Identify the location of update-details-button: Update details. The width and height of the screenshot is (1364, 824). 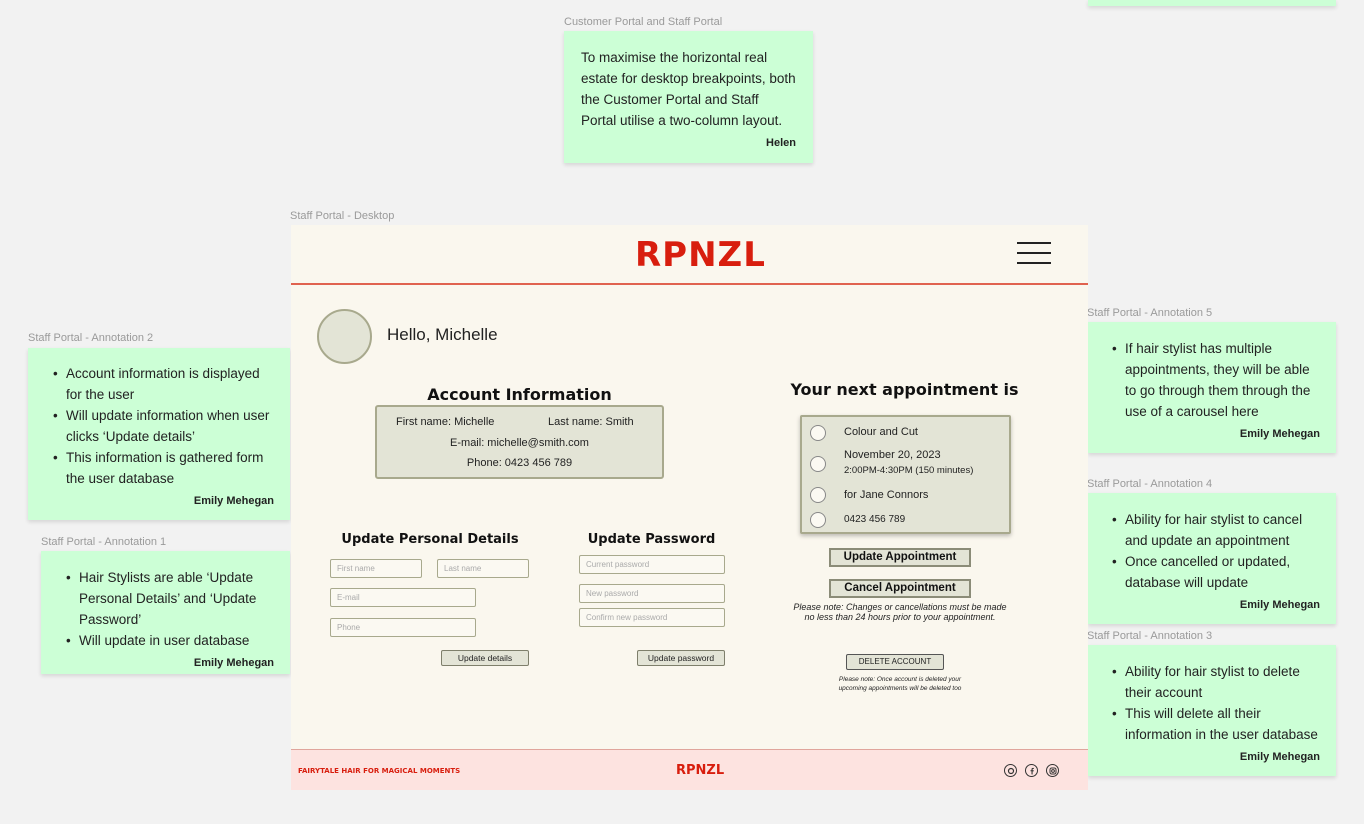
(485, 658).